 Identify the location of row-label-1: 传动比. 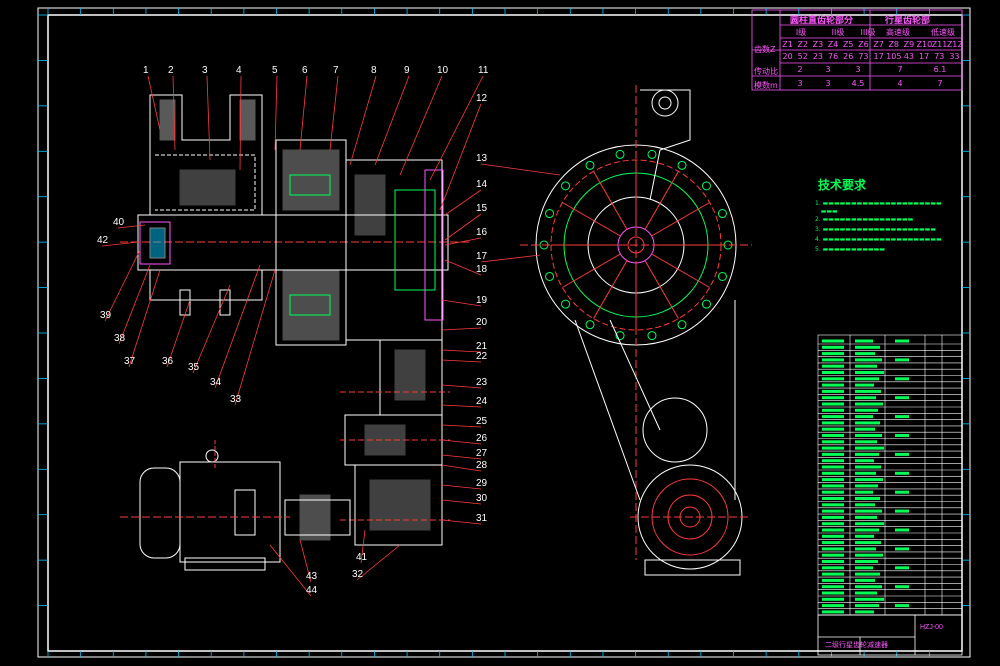
(766, 71).